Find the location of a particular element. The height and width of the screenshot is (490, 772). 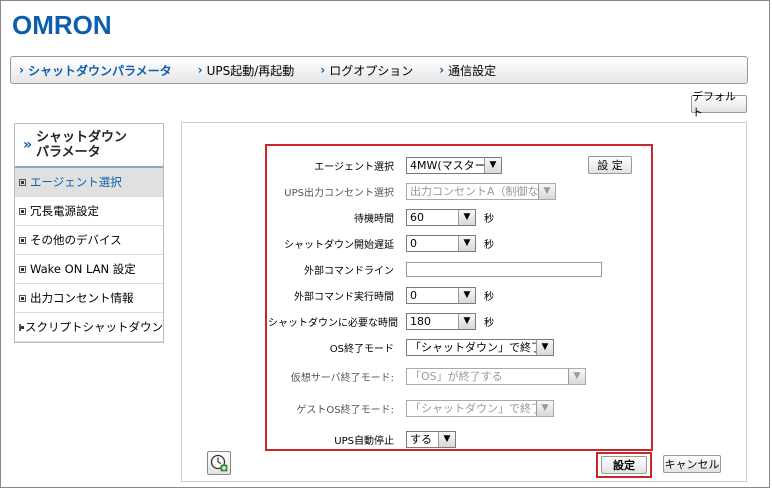

tab-communication-settings: › 通信設定 is located at coordinates (467, 70).